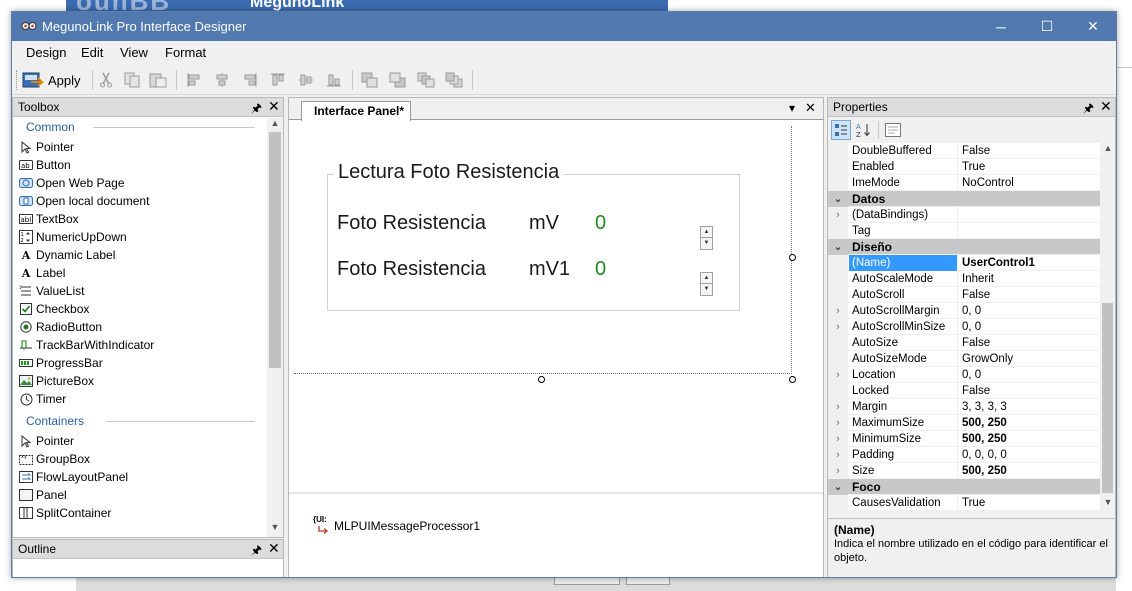 This screenshot has height=591, width=1132. I want to click on align-left-icon, so click(194, 80).